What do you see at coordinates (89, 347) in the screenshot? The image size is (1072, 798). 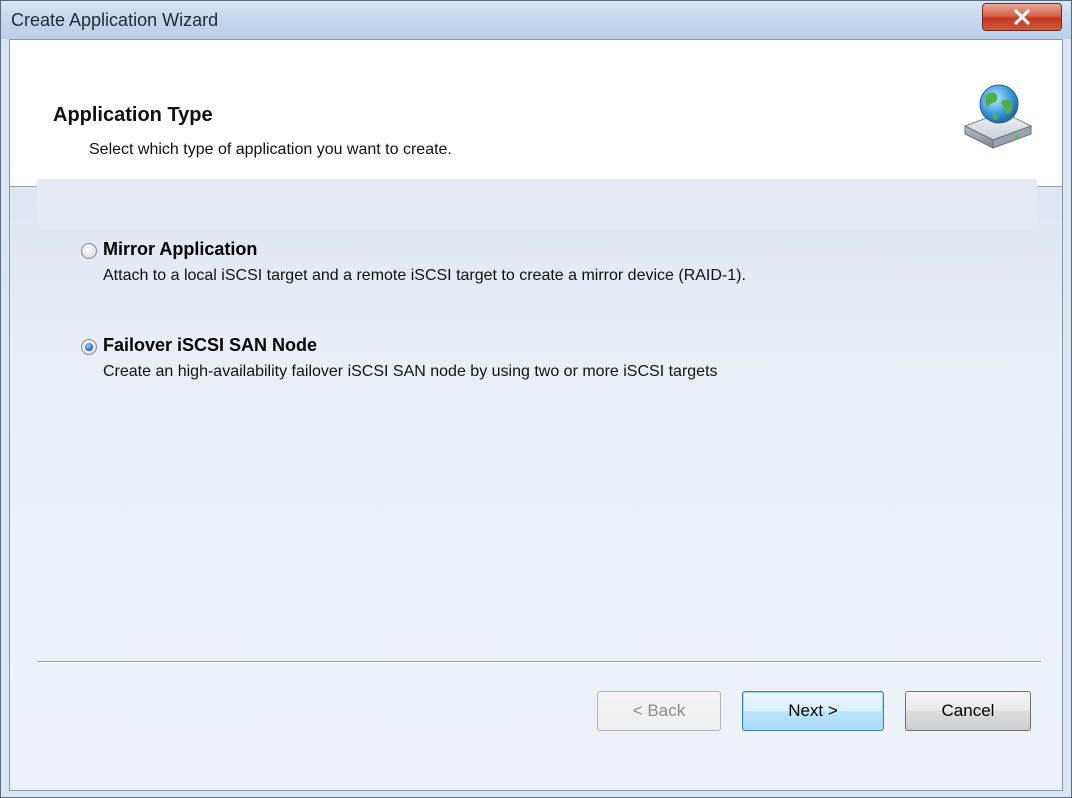 I see `radio-failover-iscsi-san-node` at bounding box center [89, 347].